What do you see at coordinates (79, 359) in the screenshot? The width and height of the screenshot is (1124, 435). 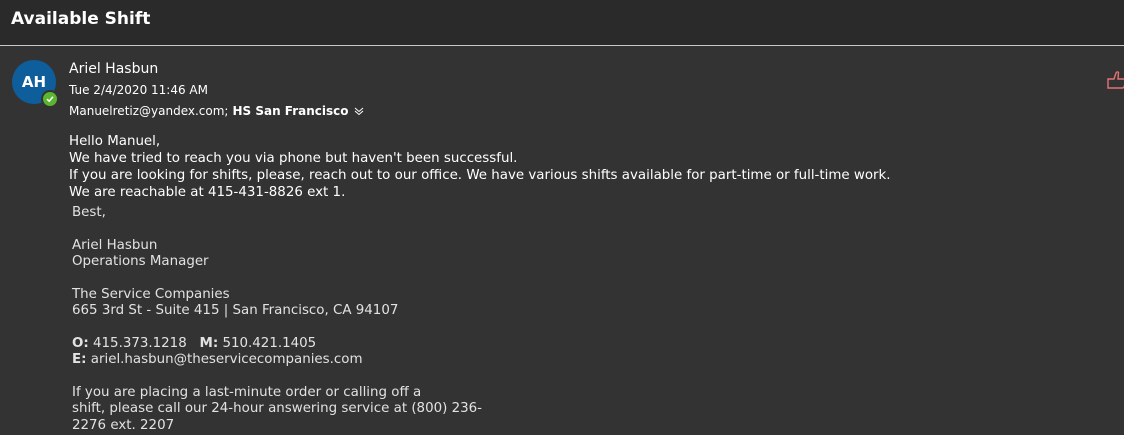 I see `email-label: E:` at bounding box center [79, 359].